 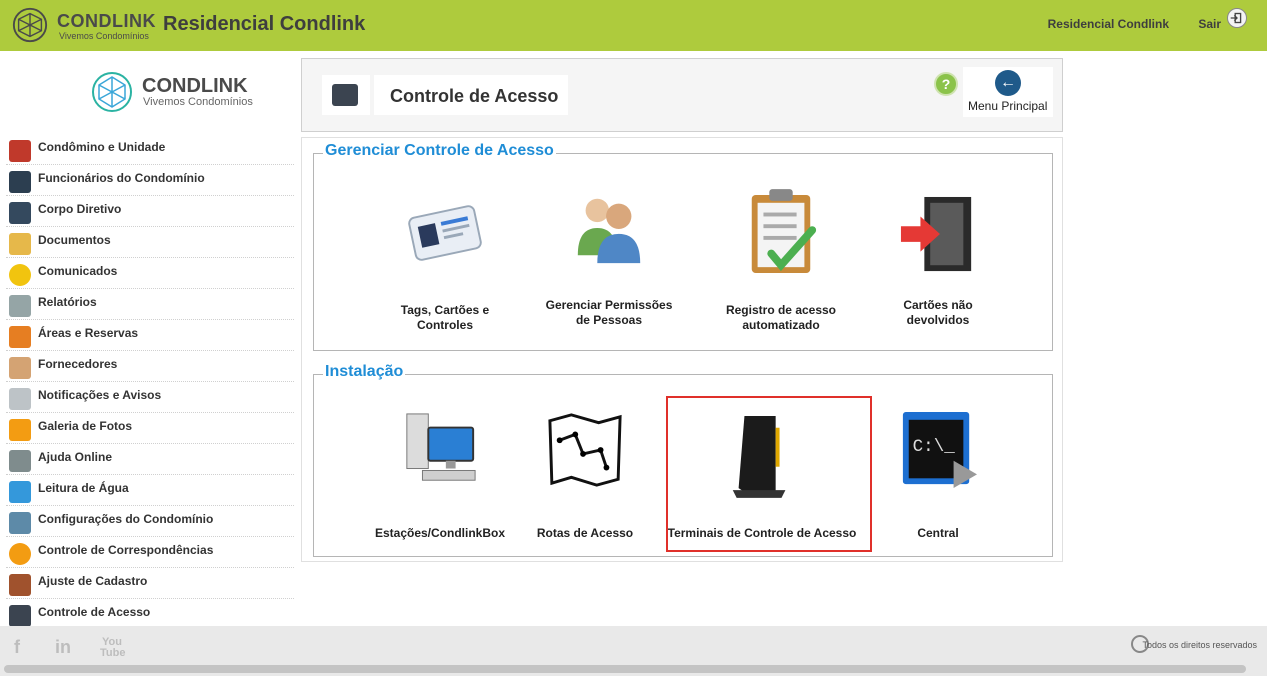 I want to click on tile-label-line: Gerenciar Permissões, so click(x=609, y=305).